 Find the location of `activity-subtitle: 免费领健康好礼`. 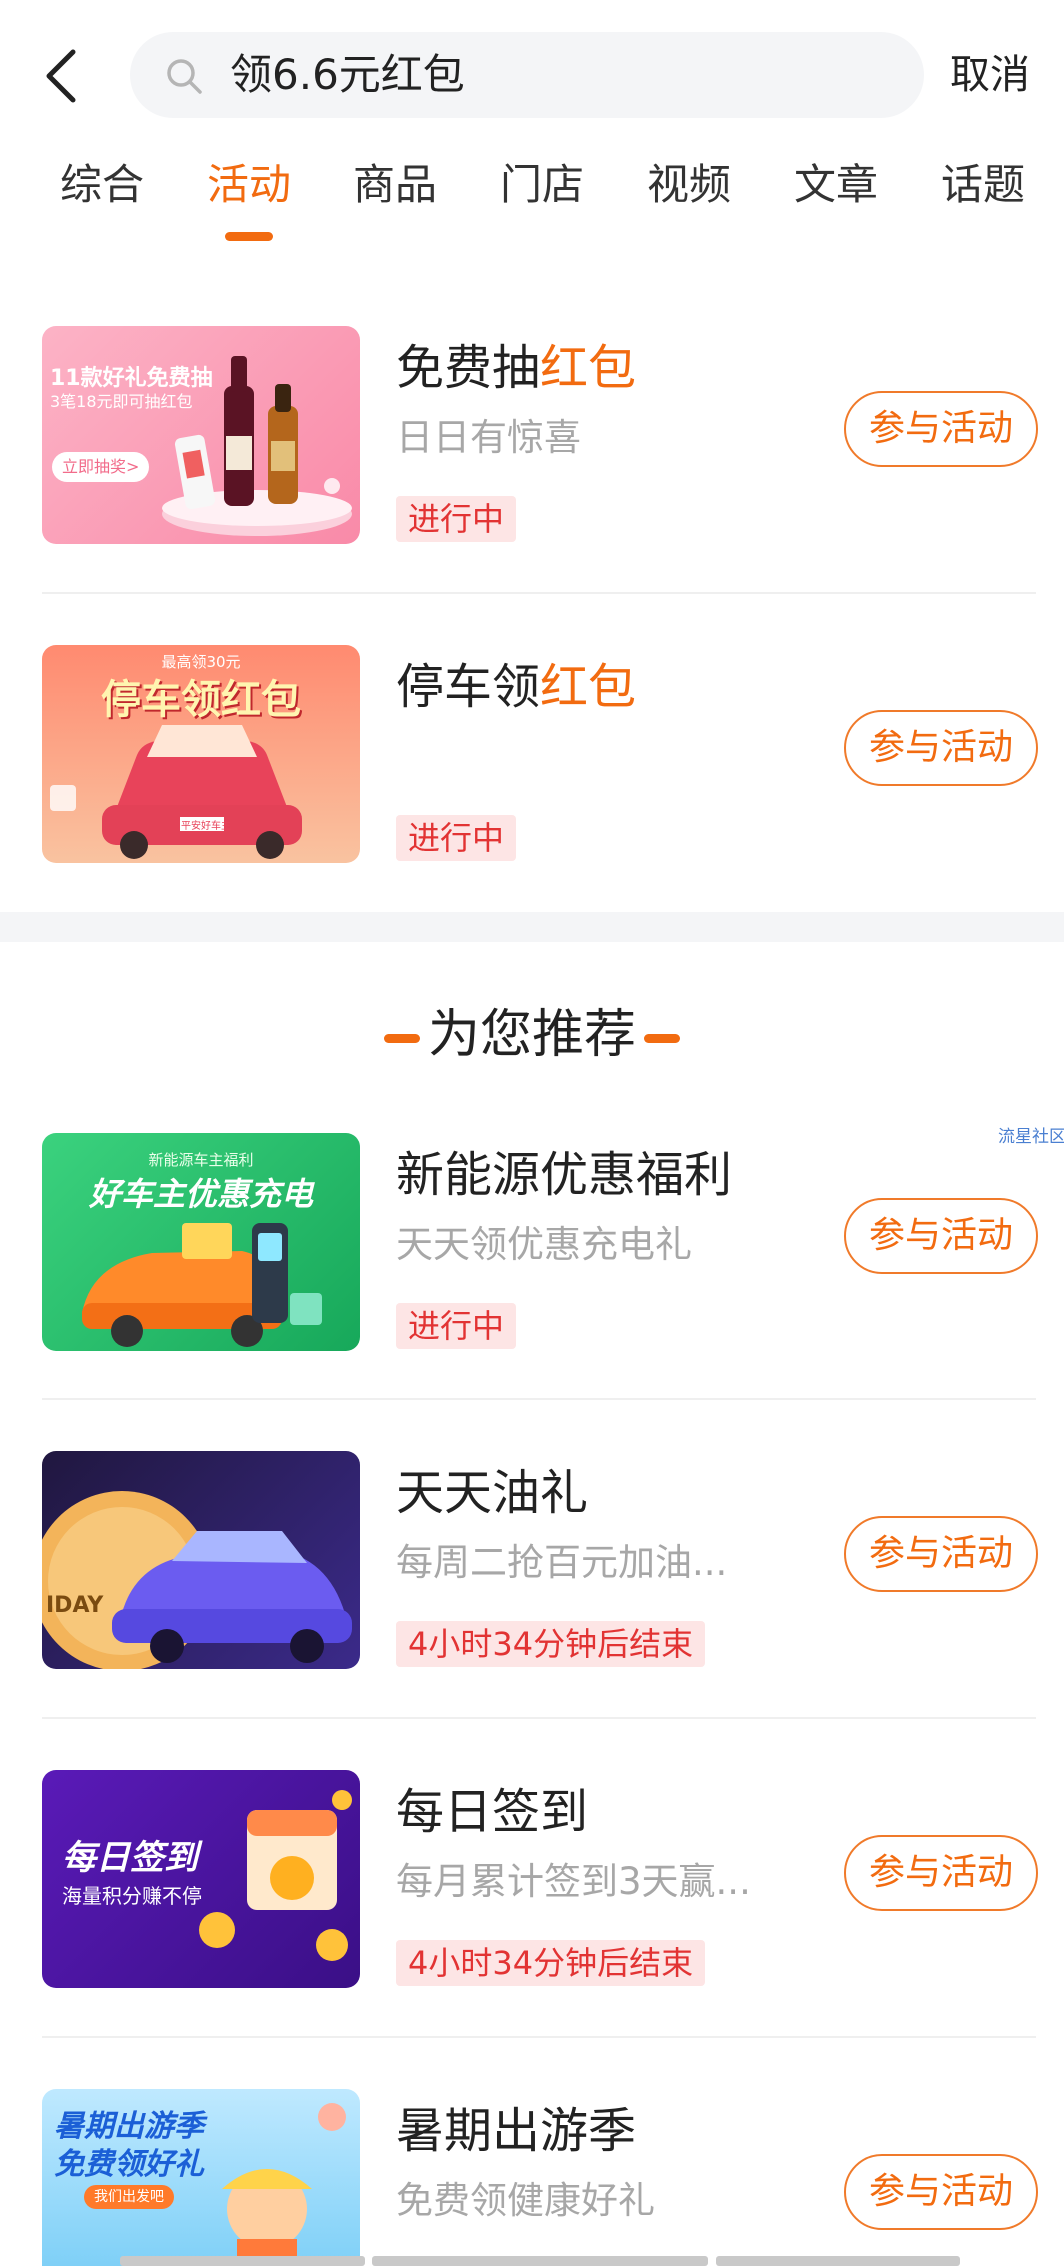

activity-subtitle: 免费领健康好礼 is located at coordinates (525, 2200).